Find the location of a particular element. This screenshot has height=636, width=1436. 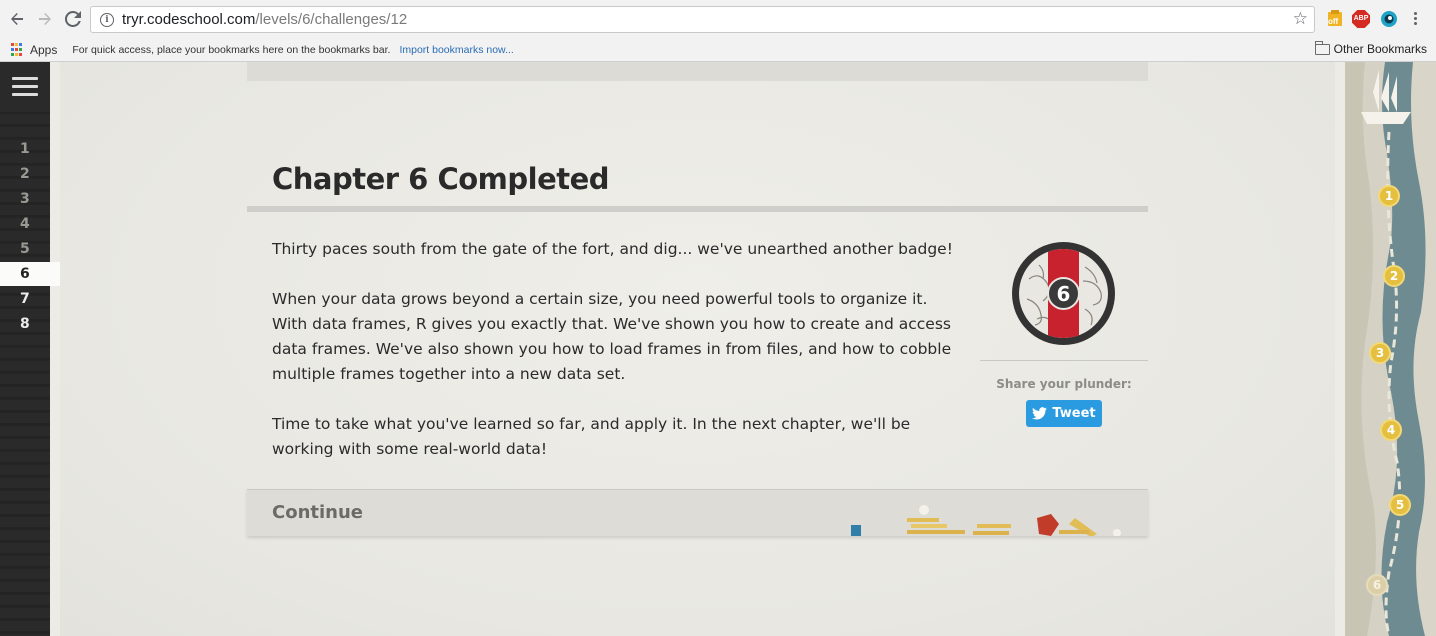

other-bookmarks-folder: Other Bookmarks is located at coordinates (1370, 48).